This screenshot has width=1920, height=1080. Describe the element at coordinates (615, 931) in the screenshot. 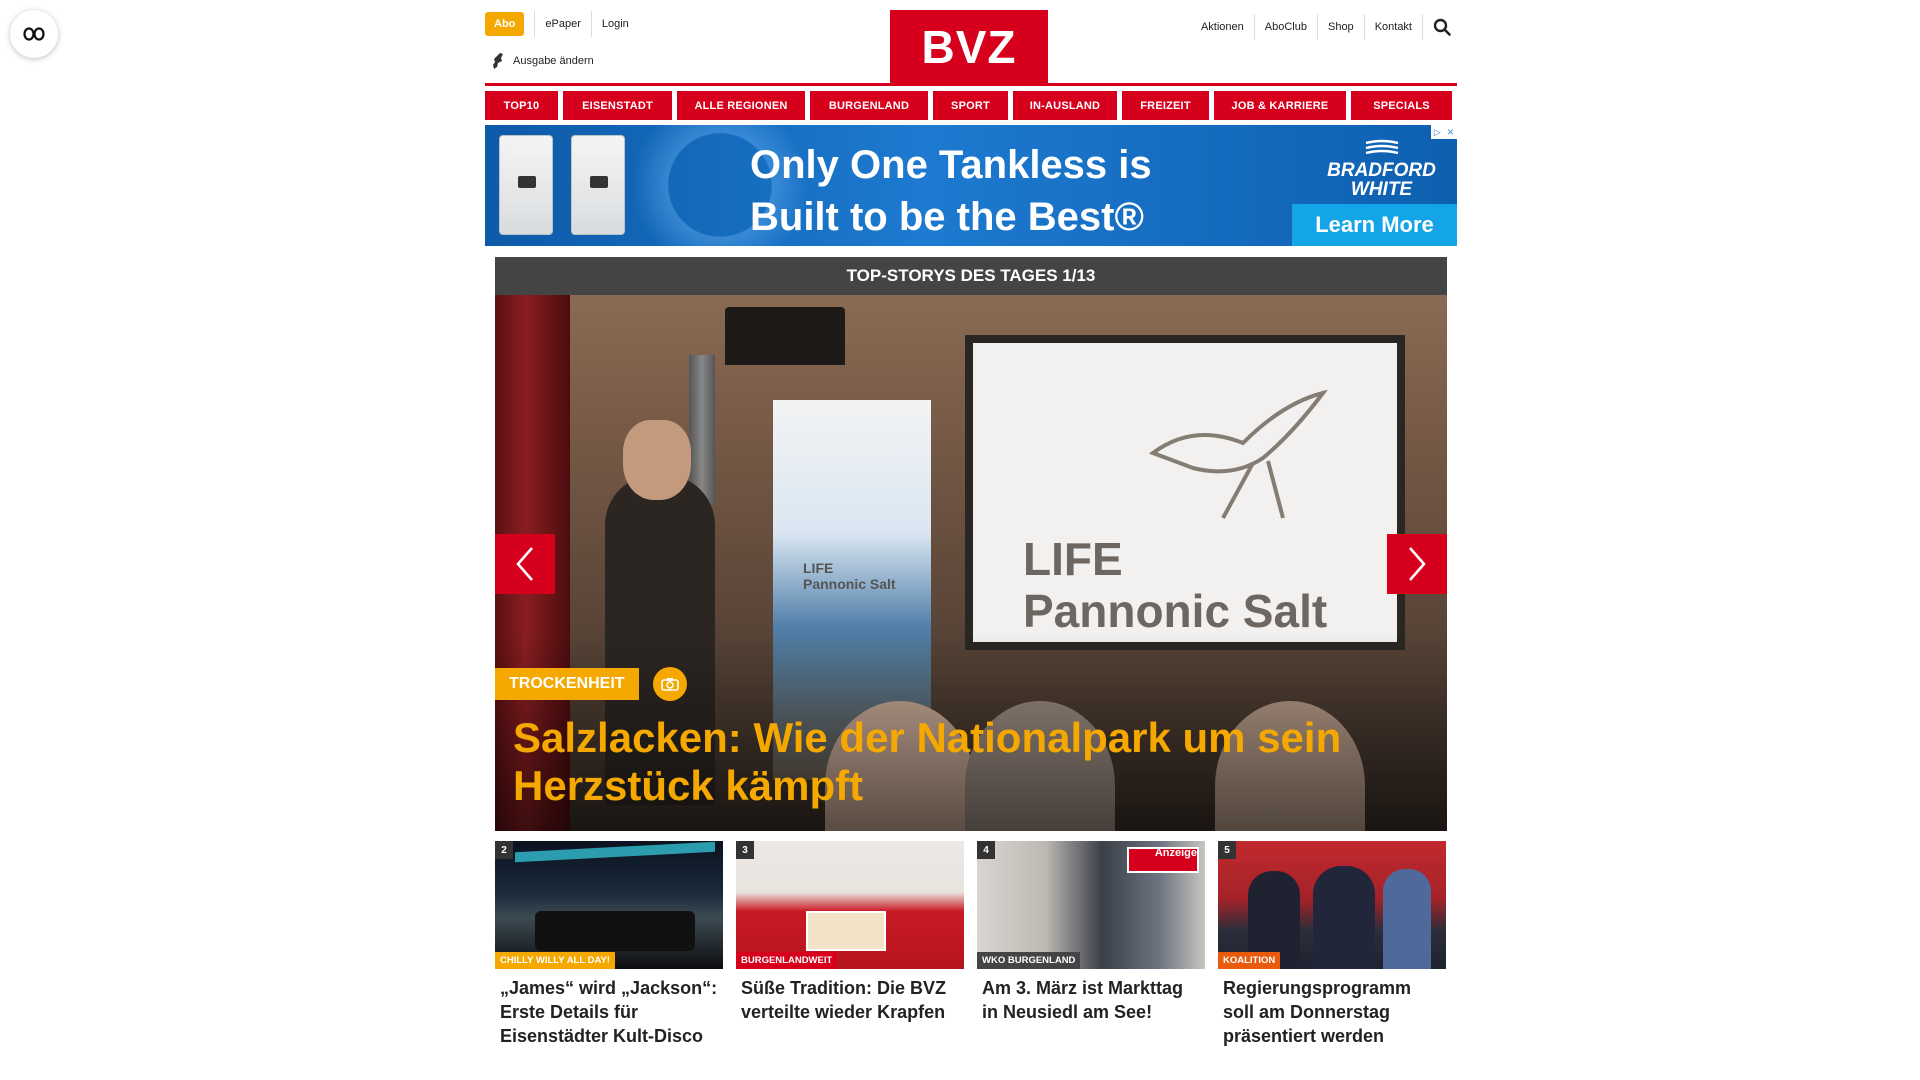

I see `teaser-photo-crowd` at that location.